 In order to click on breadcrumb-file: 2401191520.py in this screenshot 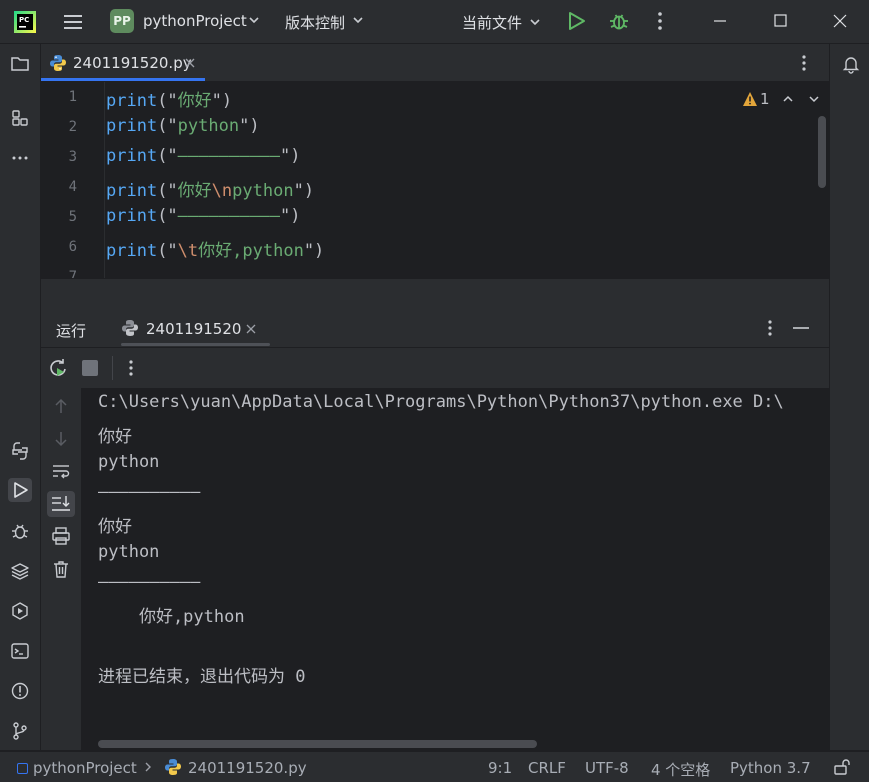, I will do `click(247, 768)`.